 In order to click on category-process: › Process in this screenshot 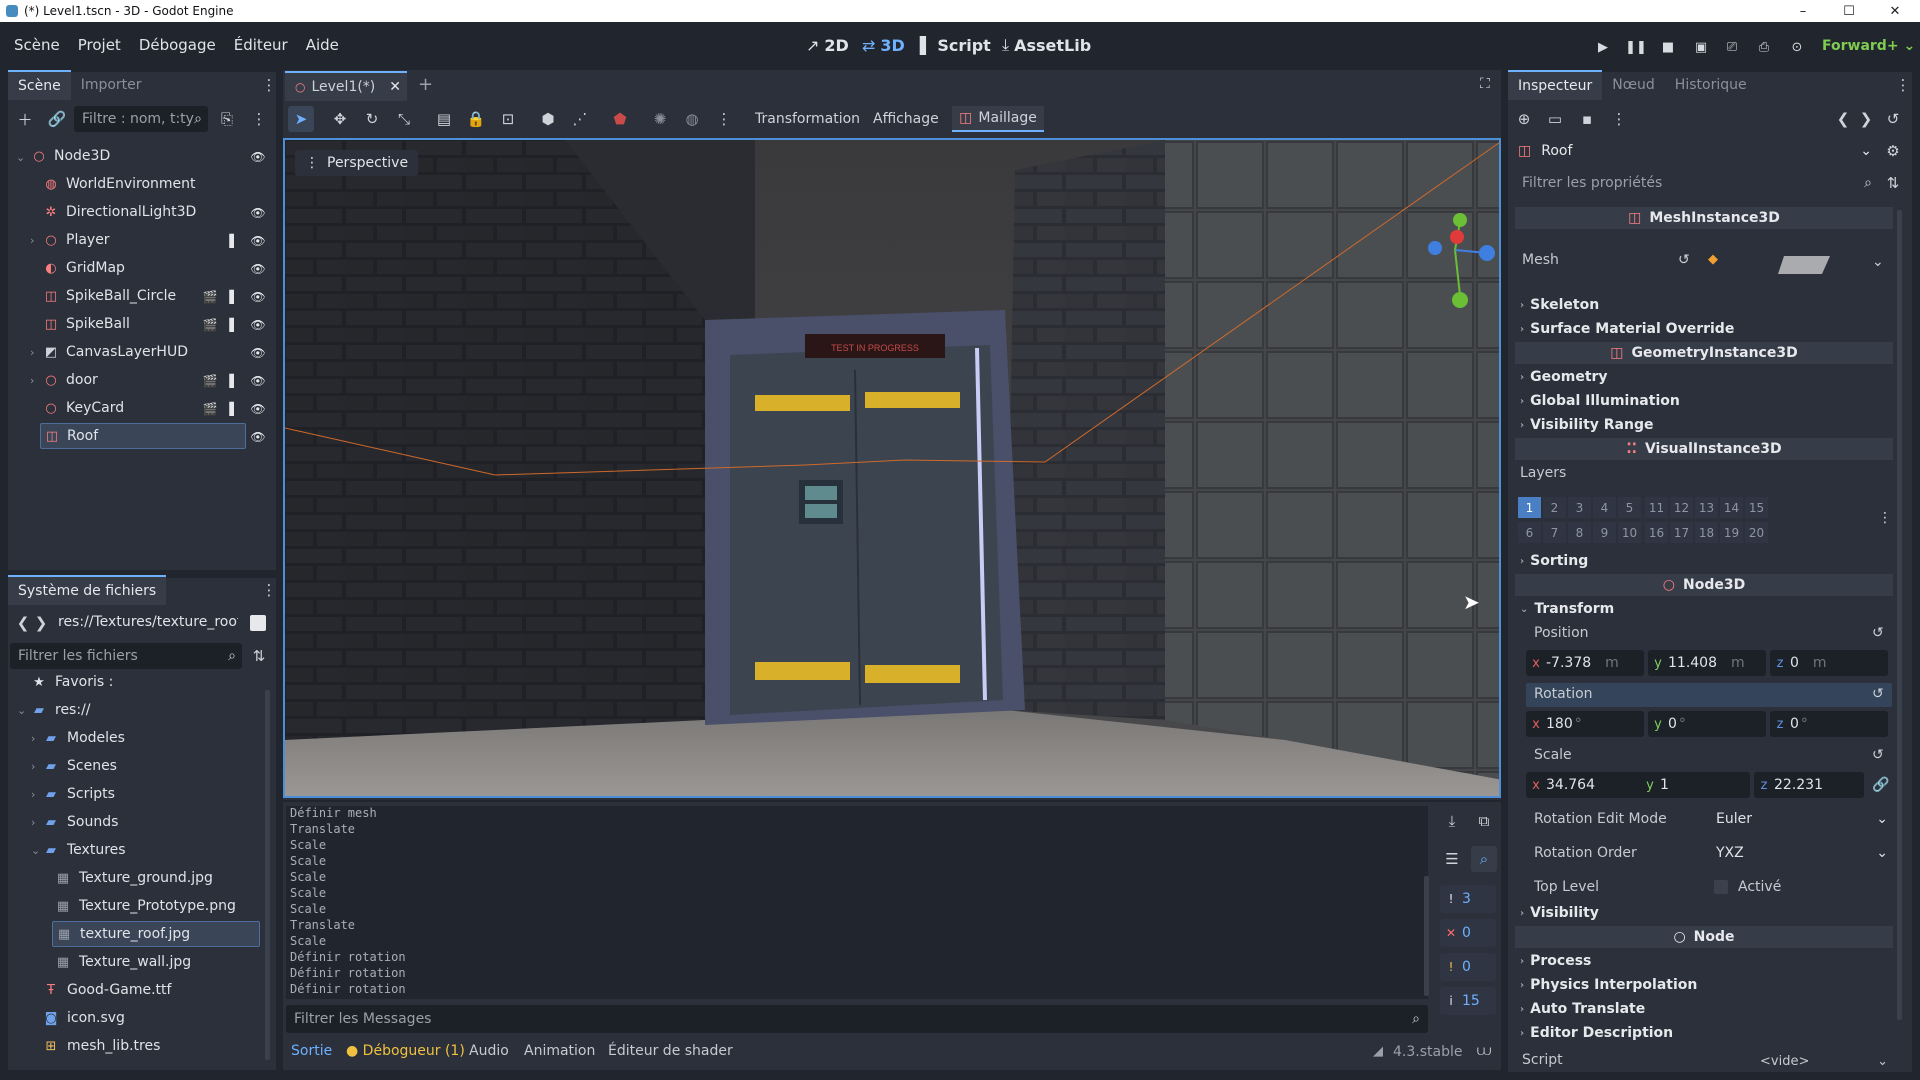, I will do `click(1555, 961)`.